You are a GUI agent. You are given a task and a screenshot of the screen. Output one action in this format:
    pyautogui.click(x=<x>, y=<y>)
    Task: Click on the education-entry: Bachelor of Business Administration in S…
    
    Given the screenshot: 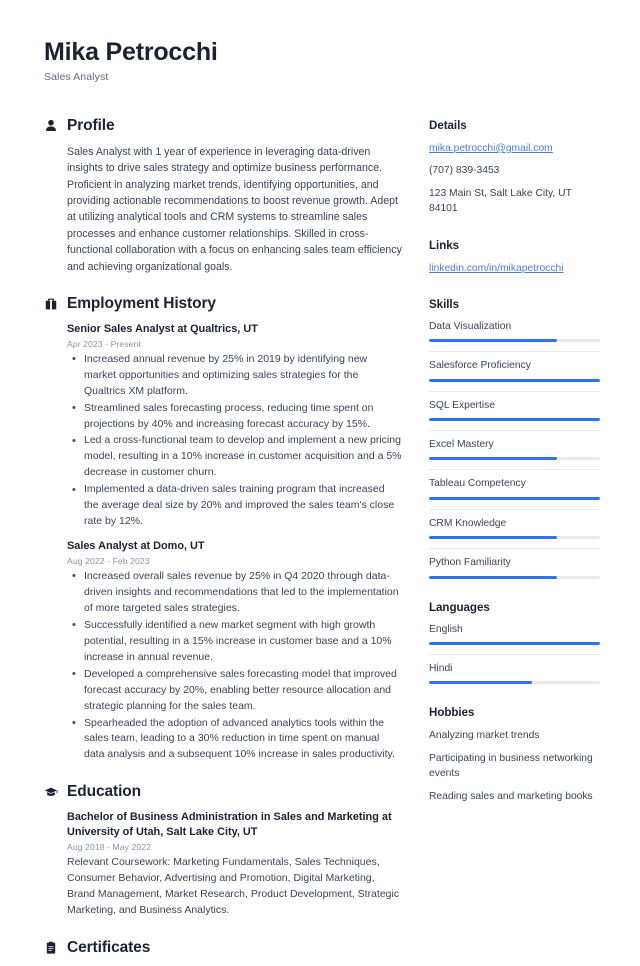 What is the action you would take?
    pyautogui.click(x=234, y=864)
    